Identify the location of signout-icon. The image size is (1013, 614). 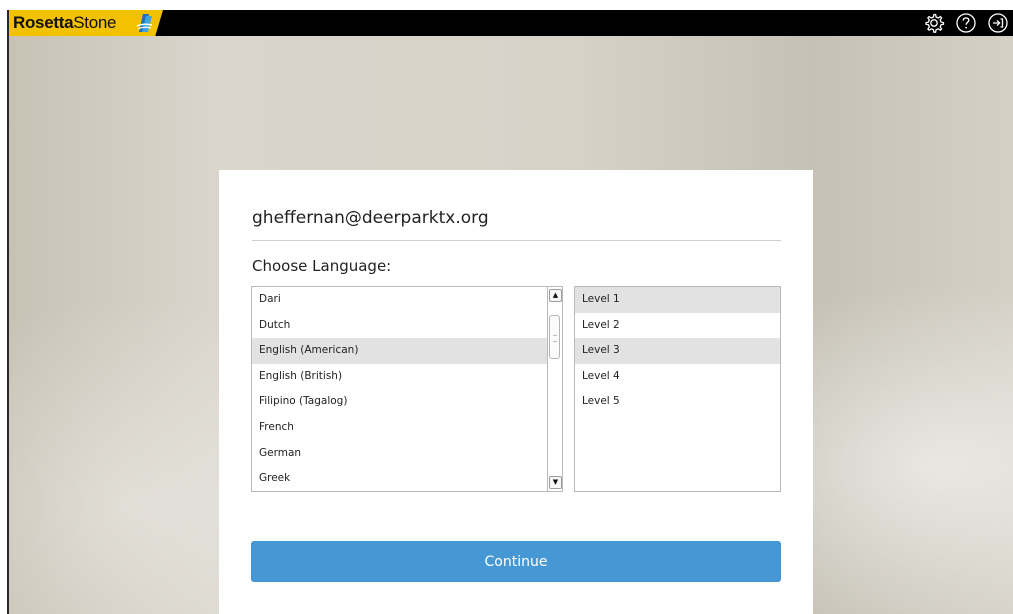
(998, 23).